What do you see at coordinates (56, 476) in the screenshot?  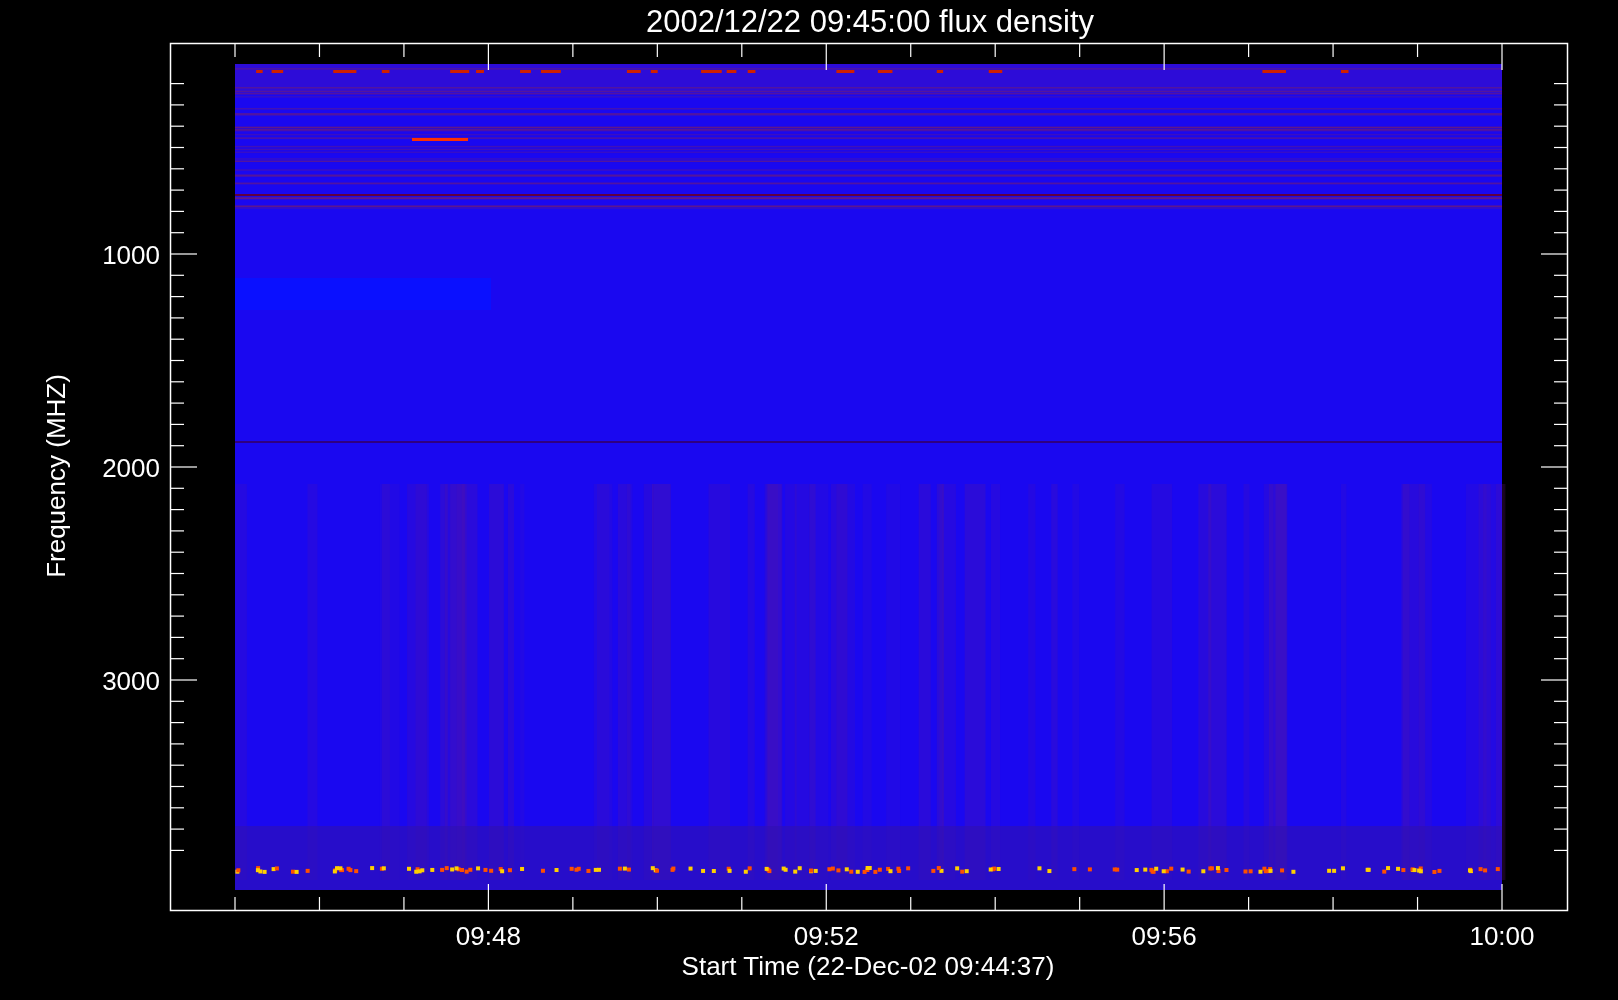 I see `y-axis-label: Frequency (MHZ)` at bounding box center [56, 476].